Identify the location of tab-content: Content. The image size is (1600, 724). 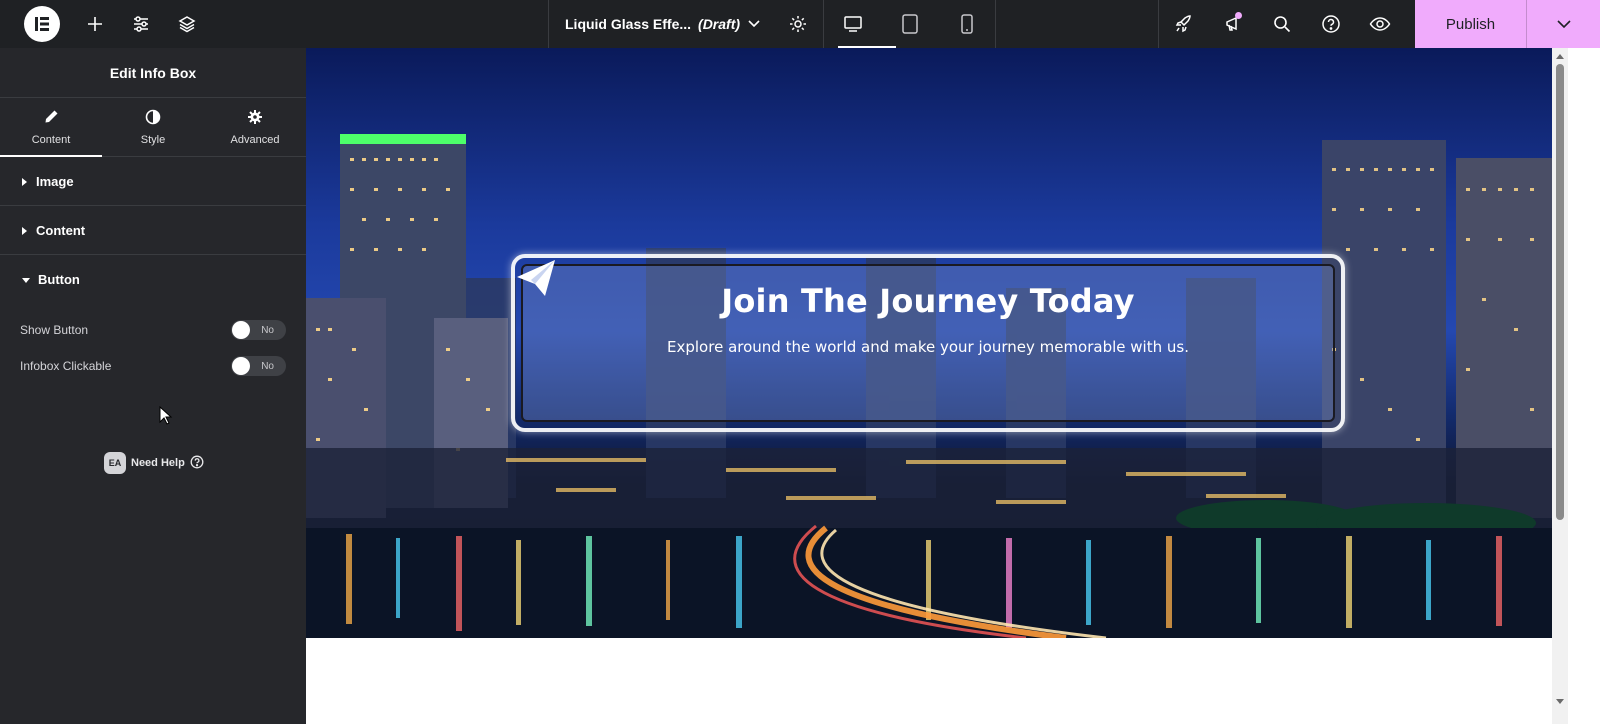
(51, 127).